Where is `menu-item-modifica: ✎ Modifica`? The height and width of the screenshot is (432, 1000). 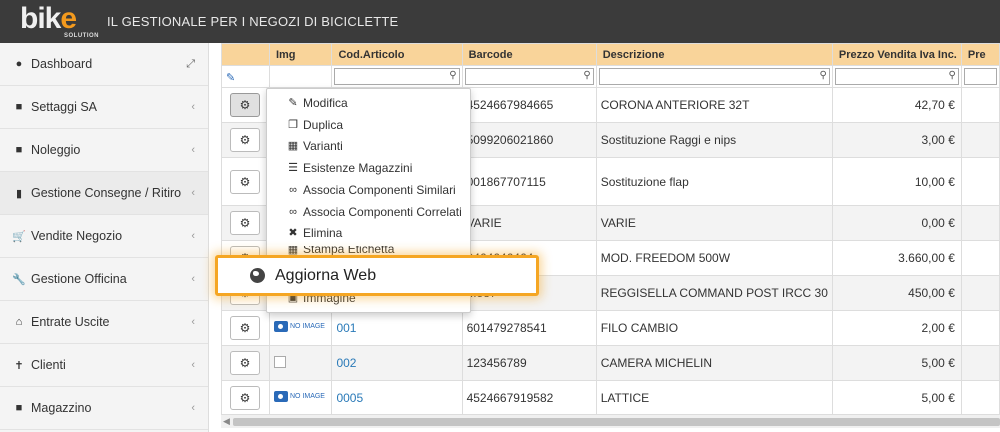
menu-item-modifica: ✎ Modifica is located at coordinates (368, 102).